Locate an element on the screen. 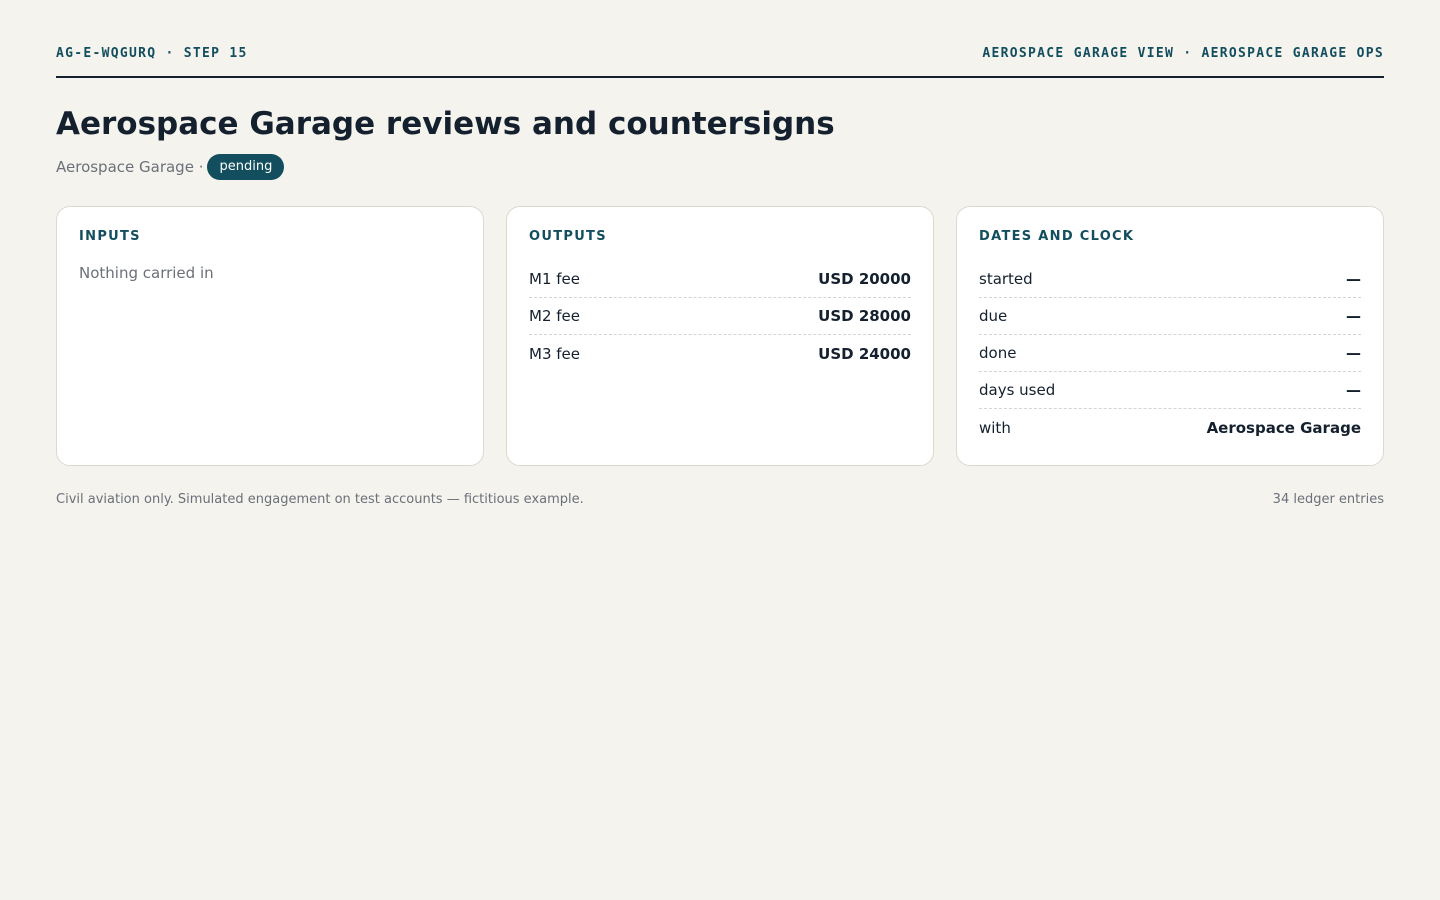 The height and width of the screenshot is (900, 1440). inputs-card: INPUTS Nothing carried in is located at coordinates (270, 336).